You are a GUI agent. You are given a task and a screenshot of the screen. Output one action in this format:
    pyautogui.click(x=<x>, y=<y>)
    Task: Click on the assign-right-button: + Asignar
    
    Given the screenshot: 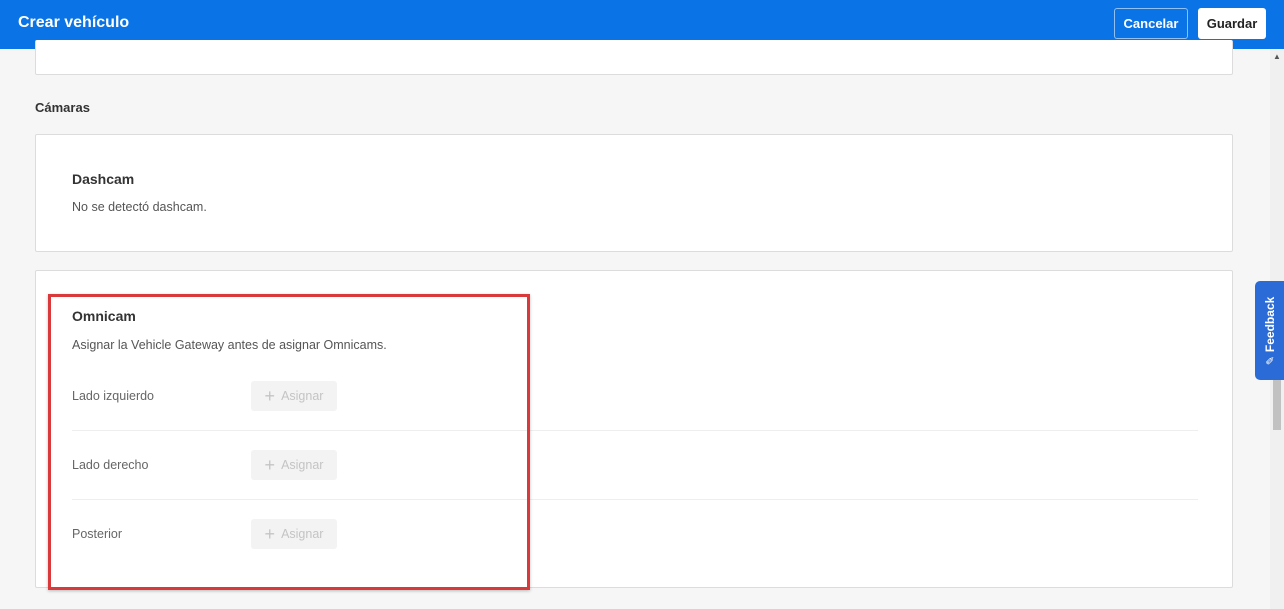 What is the action you would take?
    pyautogui.click(x=294, y=465)
    